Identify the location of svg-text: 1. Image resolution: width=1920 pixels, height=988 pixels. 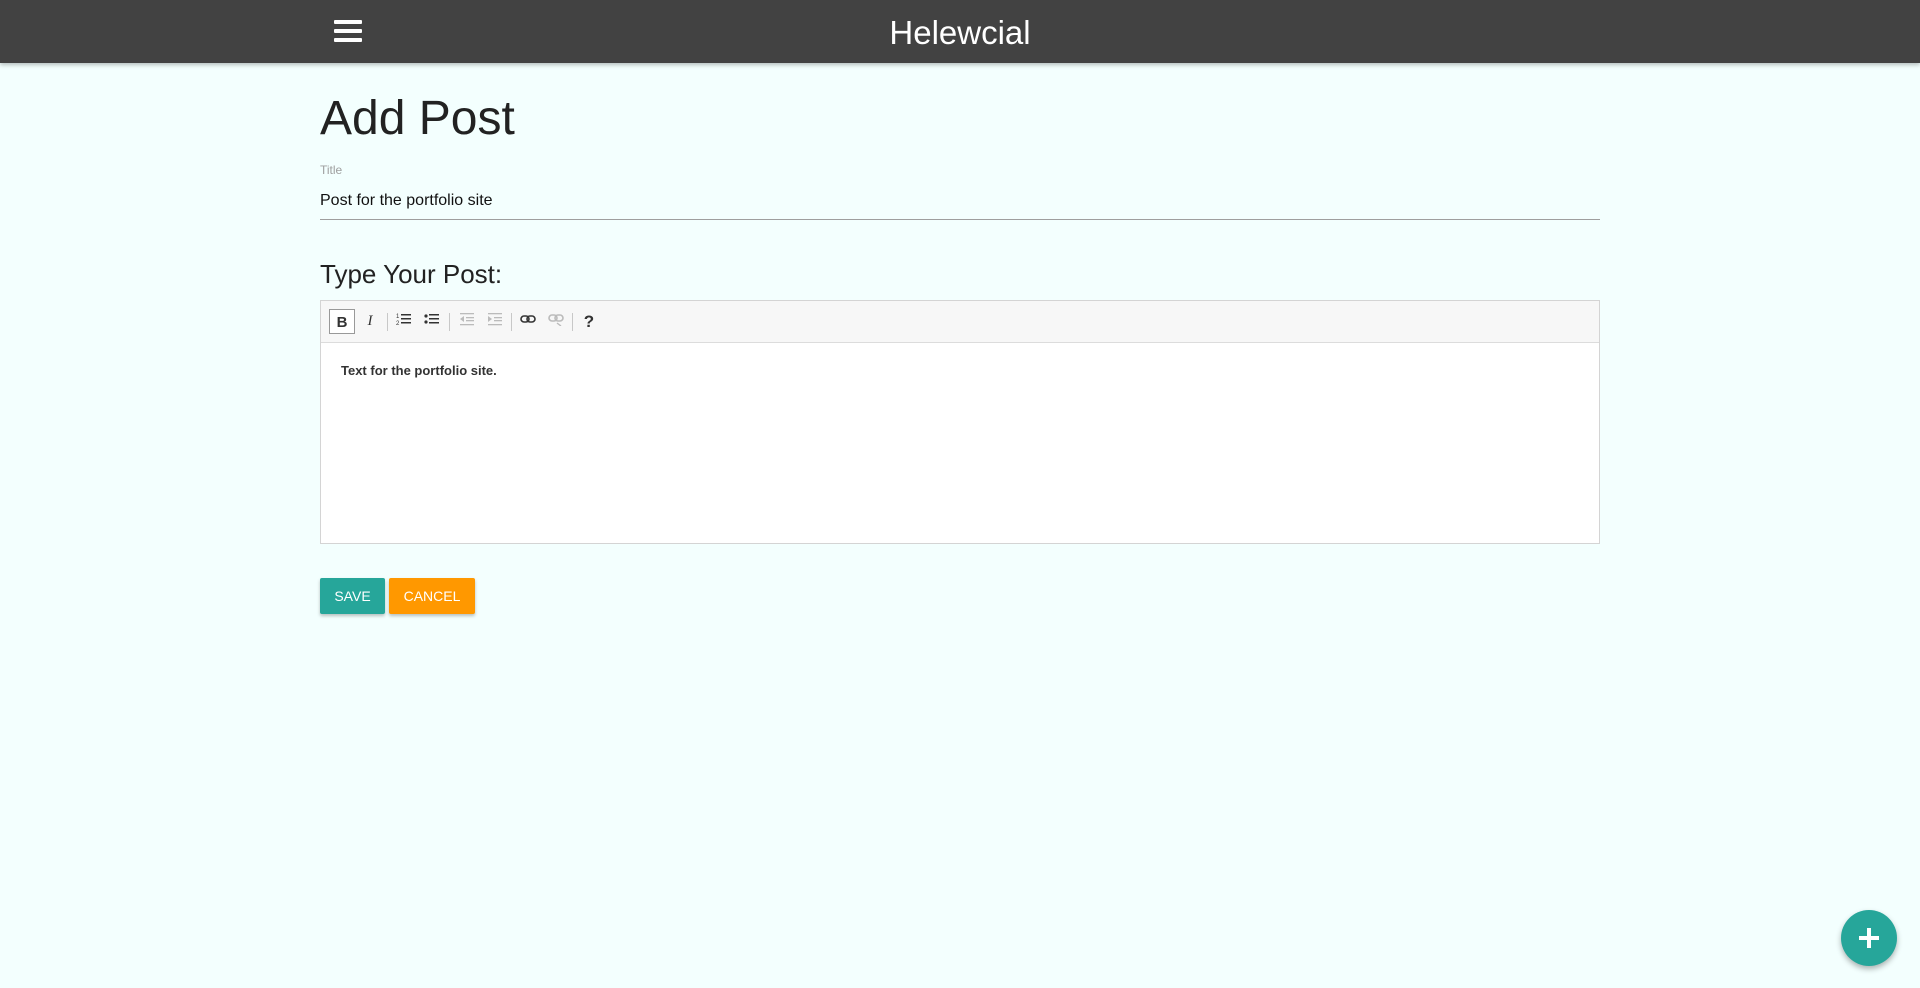
(398, 317).